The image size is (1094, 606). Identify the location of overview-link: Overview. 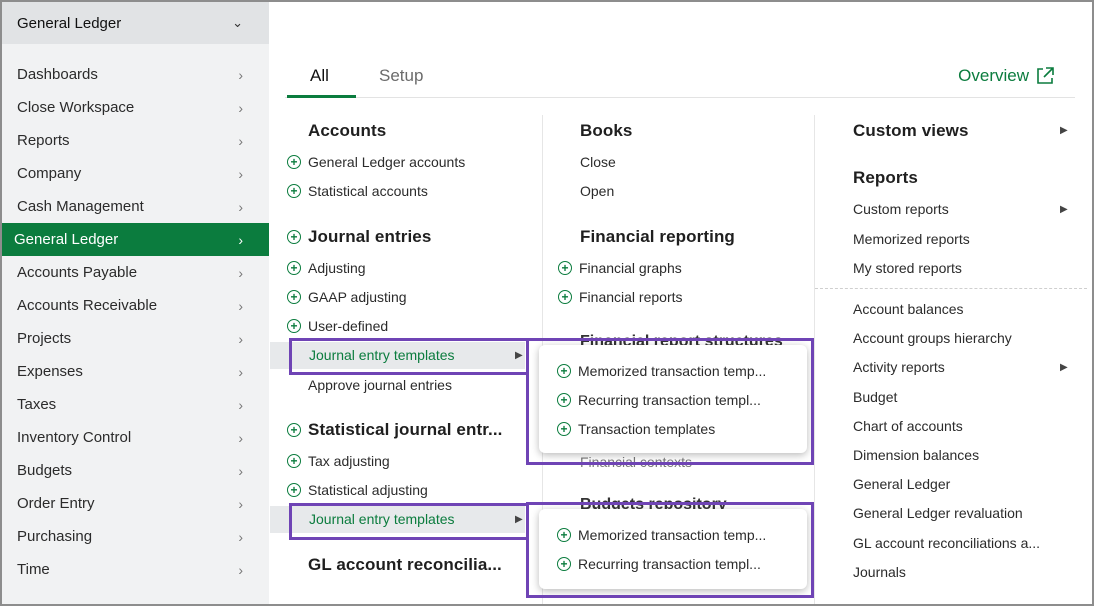
(1006, 76).